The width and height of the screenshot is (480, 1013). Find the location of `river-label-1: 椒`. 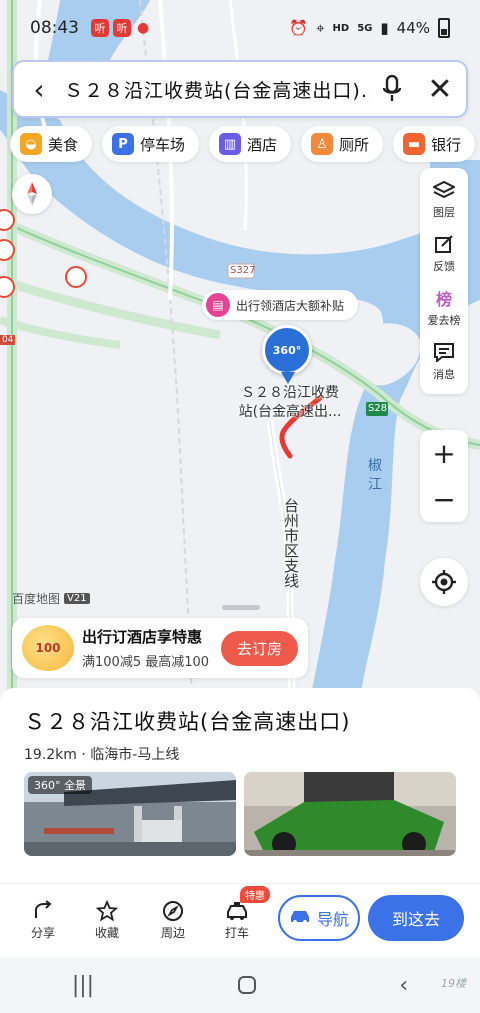

river-label-1: 椒 is located at coordinates (375, 466).